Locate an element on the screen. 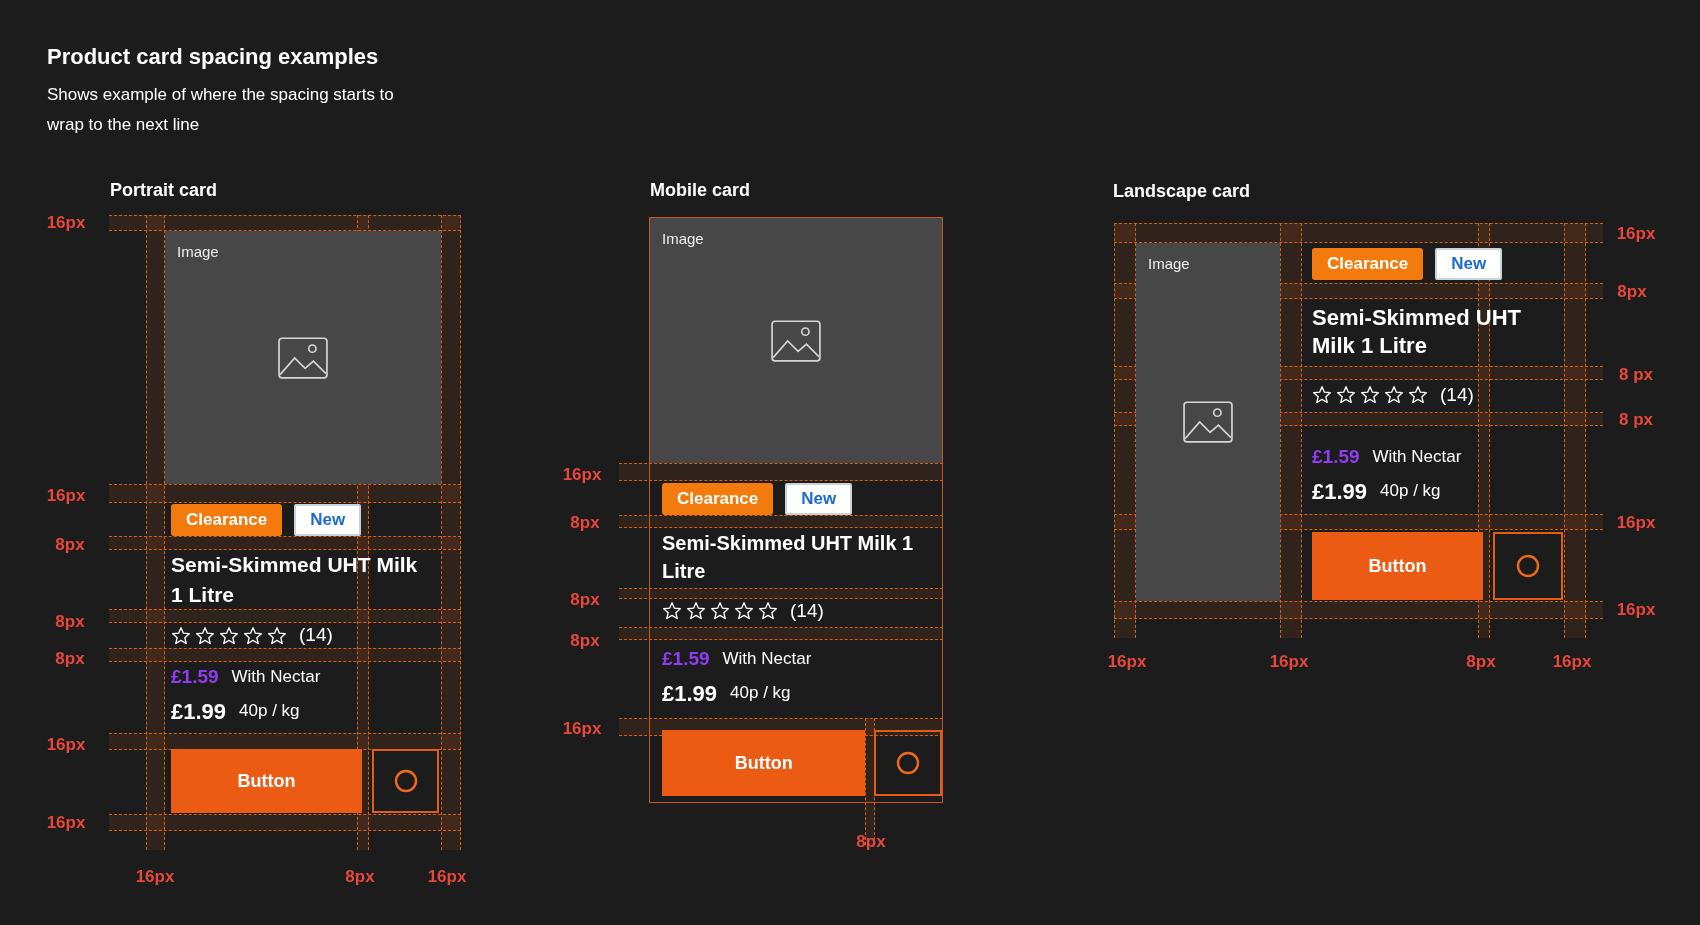  card-type-heading: Landscape card is located at coordinates (1182, 191).